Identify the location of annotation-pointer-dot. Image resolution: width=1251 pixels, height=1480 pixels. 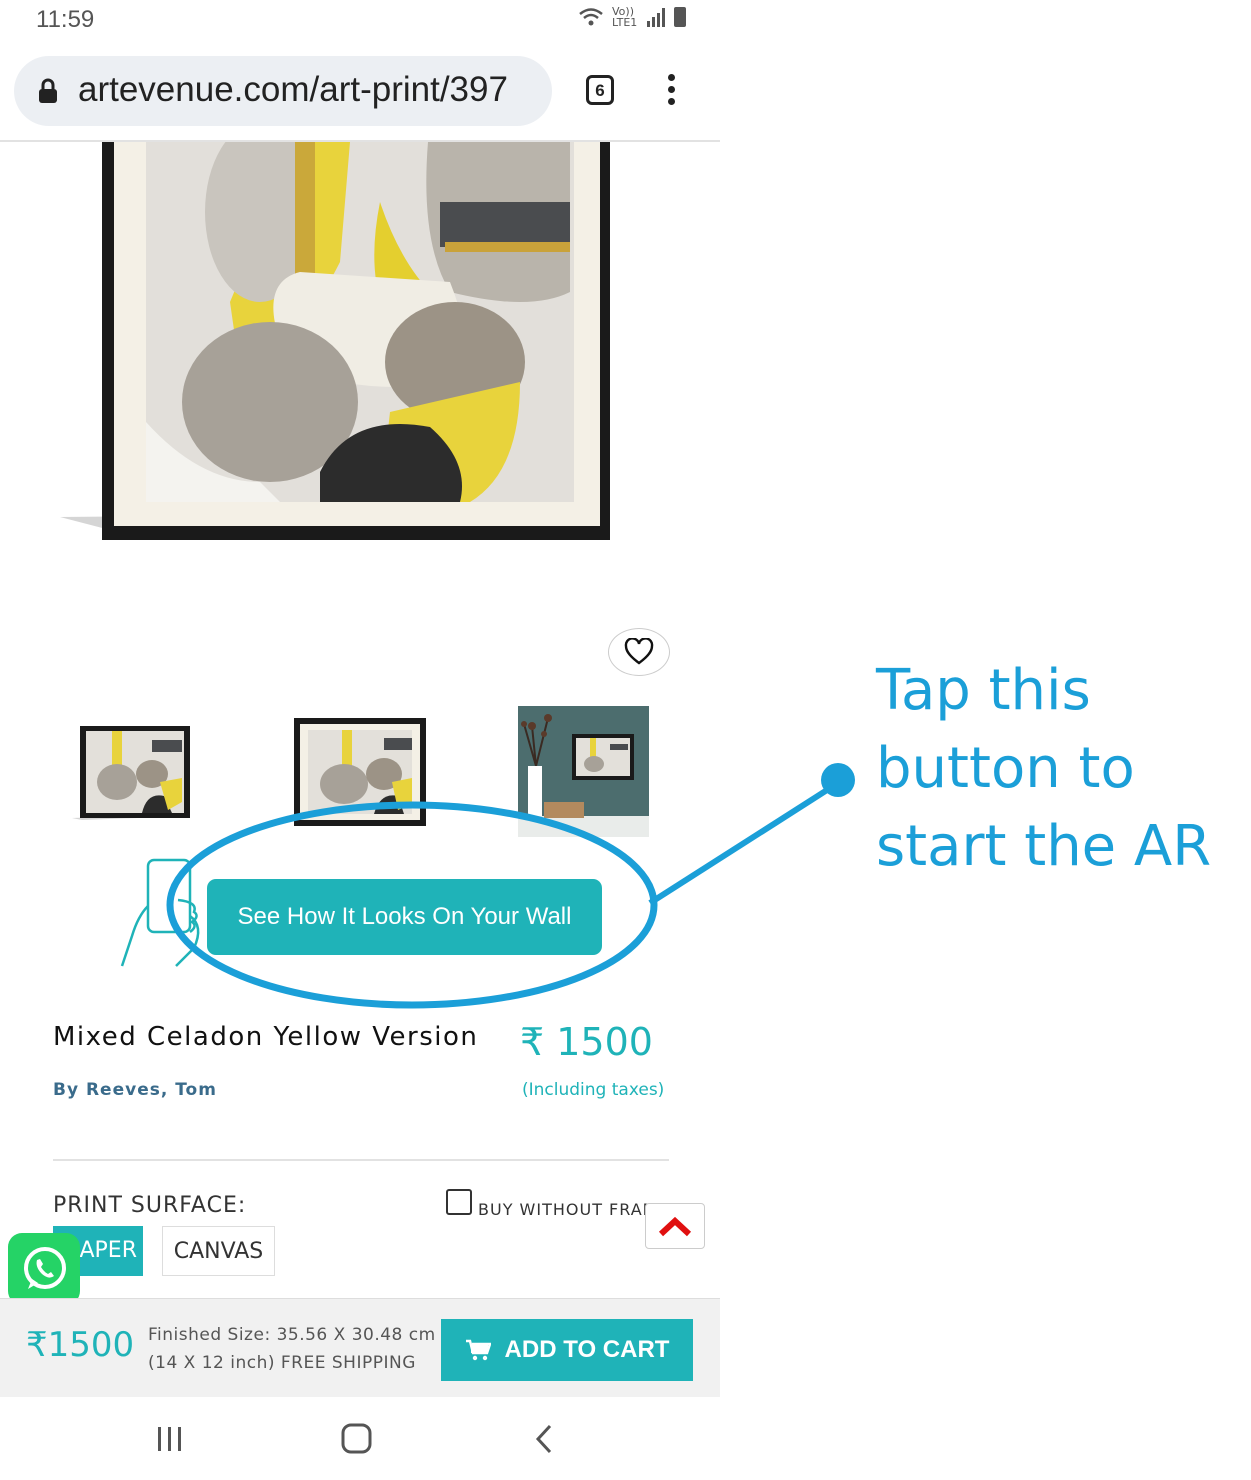
(838, 780).